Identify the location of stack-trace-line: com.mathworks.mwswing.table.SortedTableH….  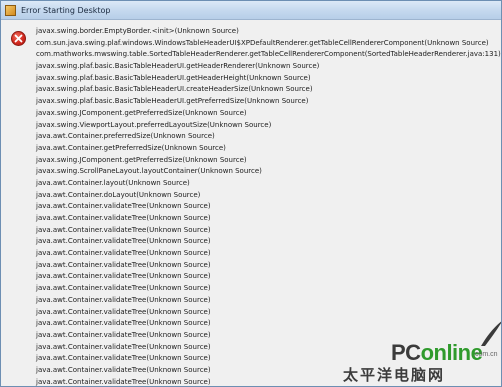
(268, 54).